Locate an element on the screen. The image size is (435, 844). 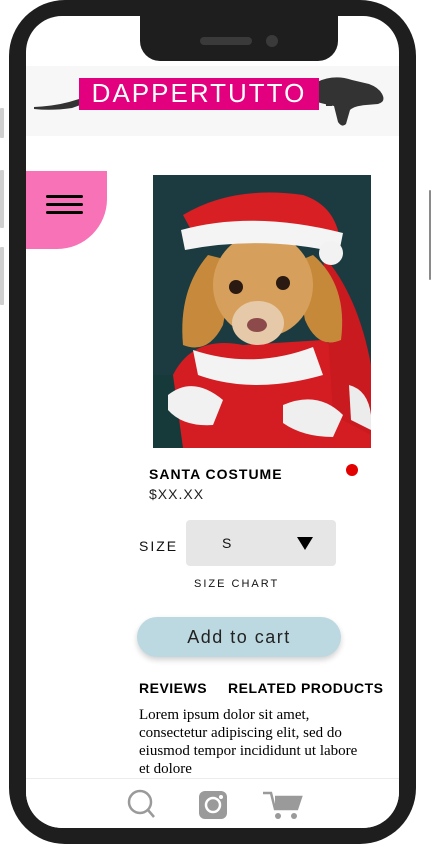
cart-icon is located at coordinates (283, 805).